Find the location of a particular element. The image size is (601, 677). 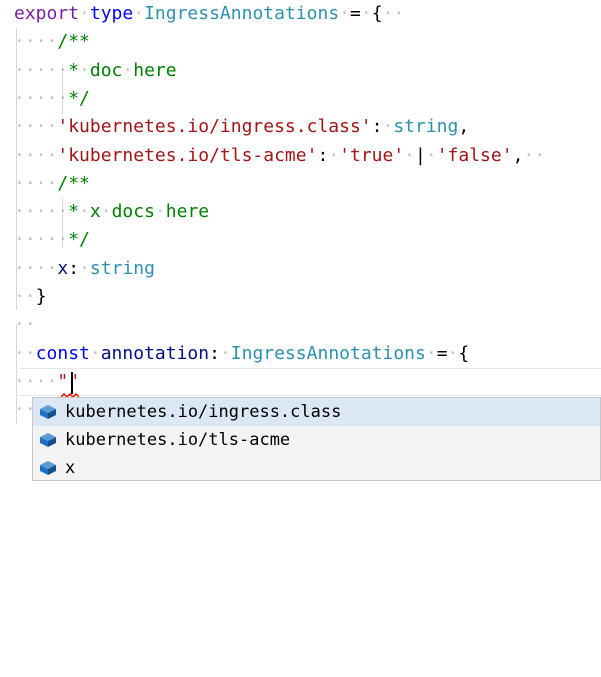

code-line: ····"" is located at coordinates (46, 382).